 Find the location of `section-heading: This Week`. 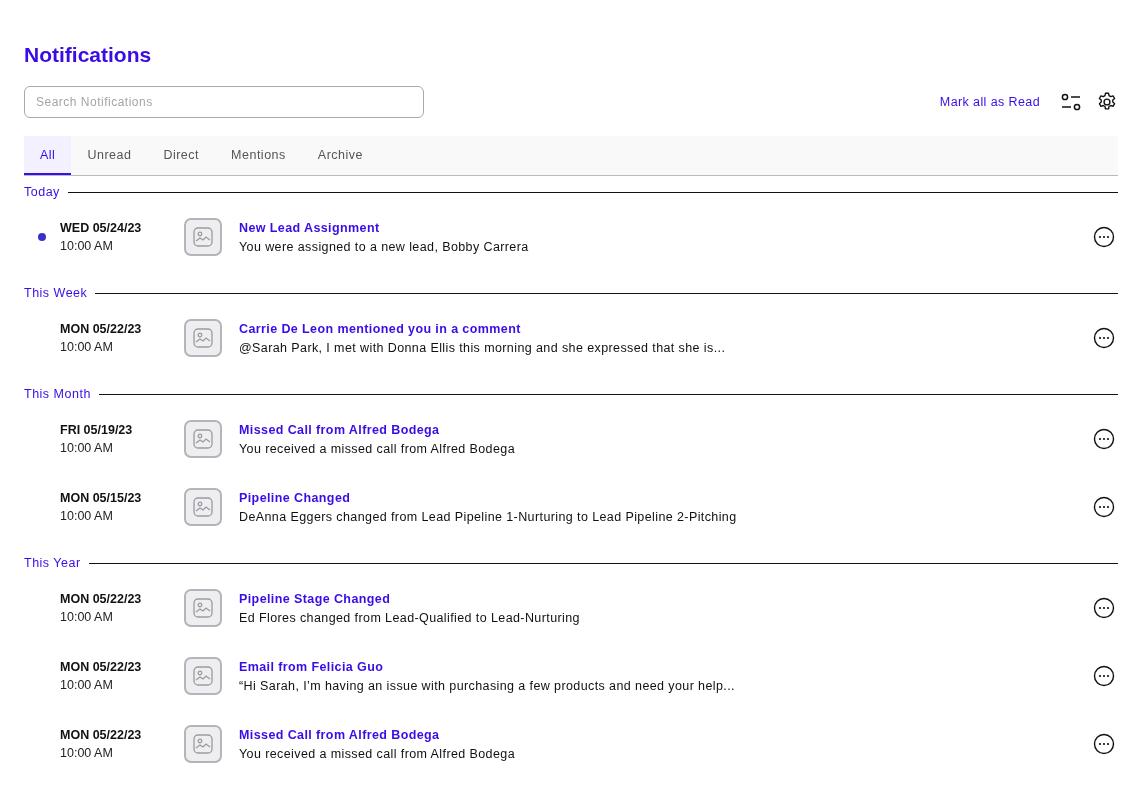

section-heading: This Week is located at coordinates (56, 293).